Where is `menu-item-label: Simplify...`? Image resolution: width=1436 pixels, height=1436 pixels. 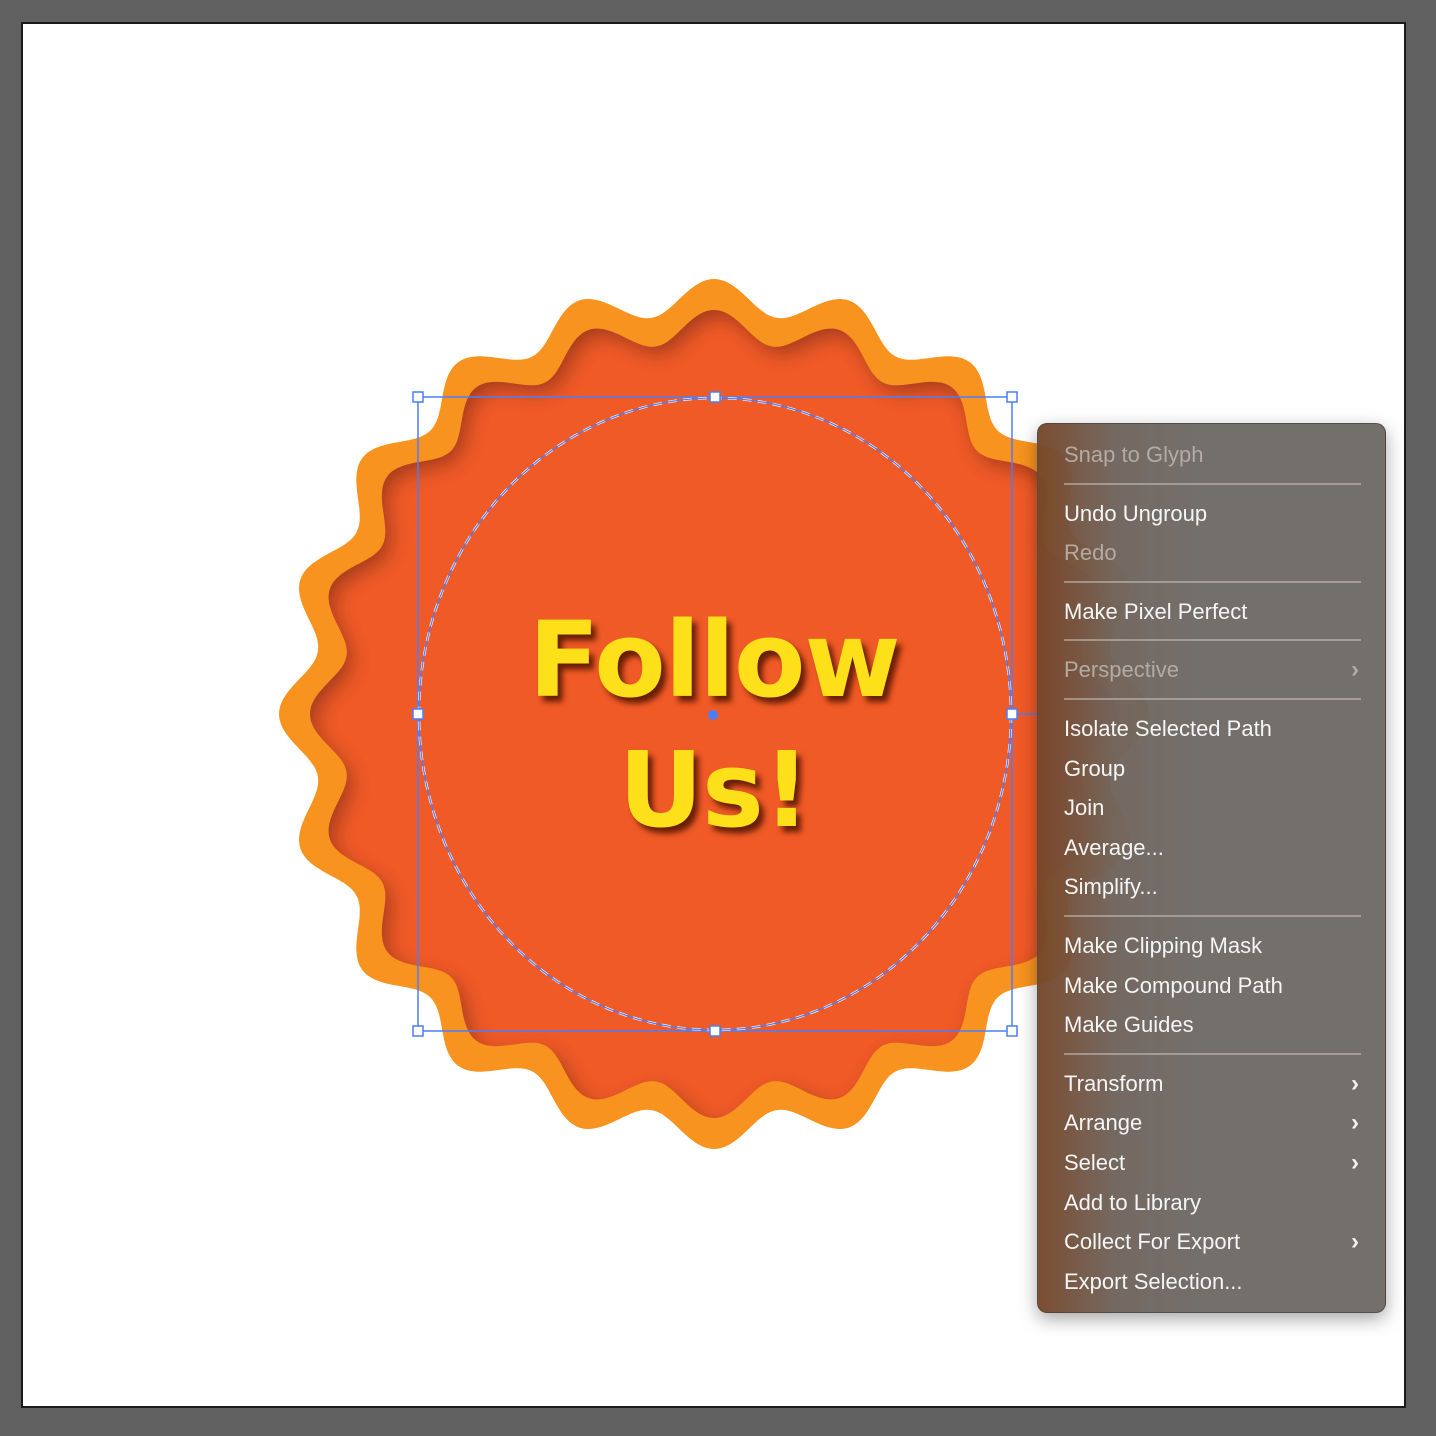
menu-item-label: Simplify... is located at coordinates (1111, 887).